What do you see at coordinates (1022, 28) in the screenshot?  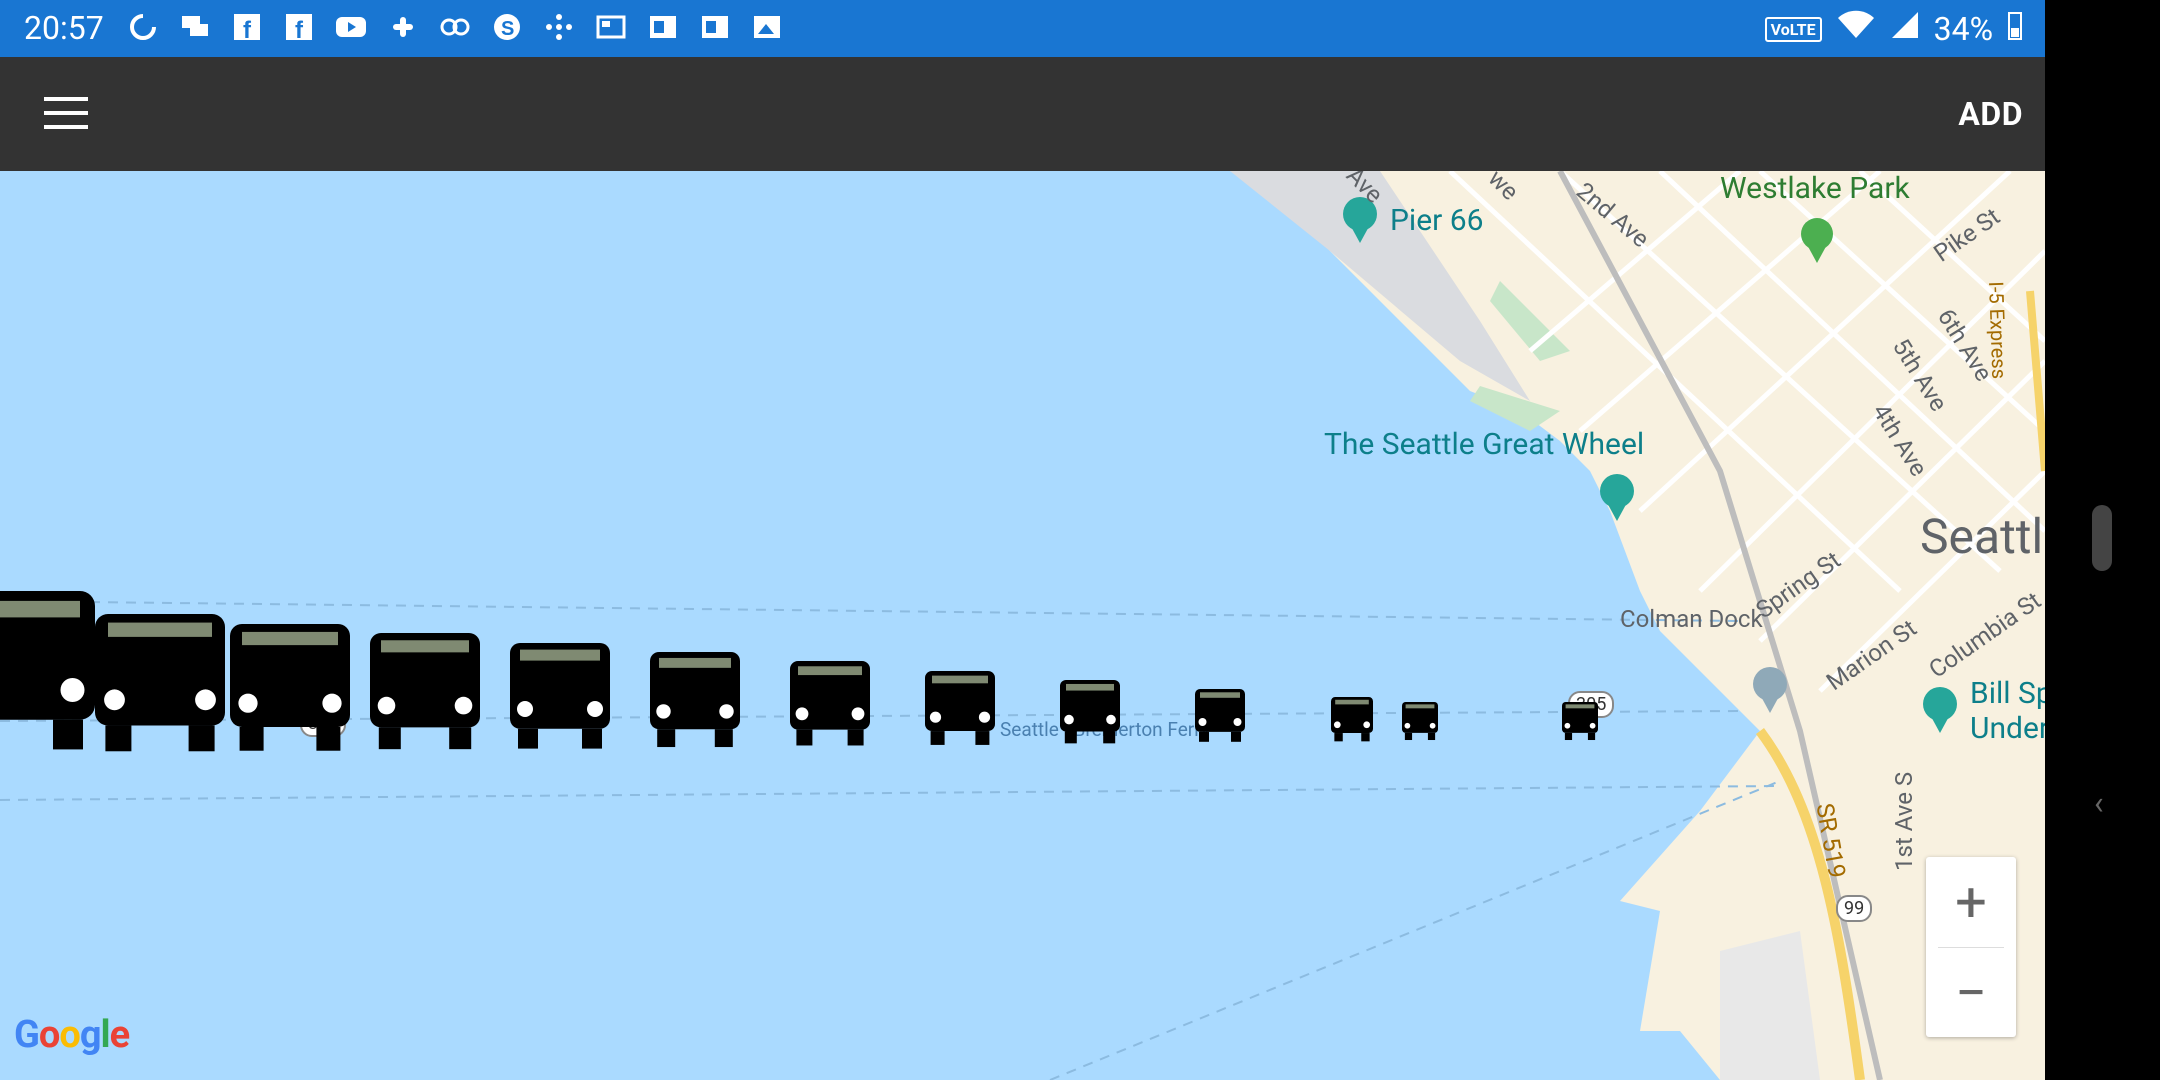 I see `status-bar: 20:57 f f S VoLTE 34%` at bounding box center [1022, 28].